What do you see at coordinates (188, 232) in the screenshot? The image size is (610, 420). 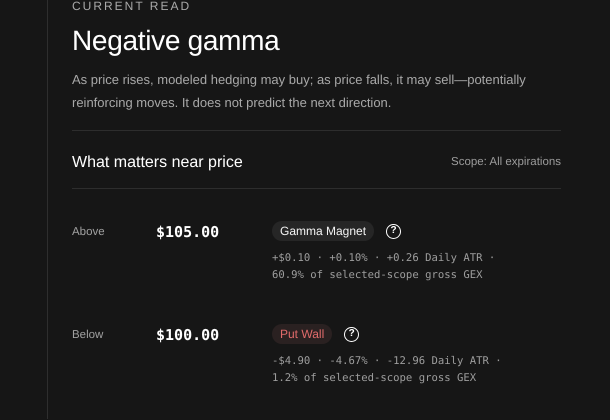 I see `price-value: $105.00` at bounding box center [188, 232].